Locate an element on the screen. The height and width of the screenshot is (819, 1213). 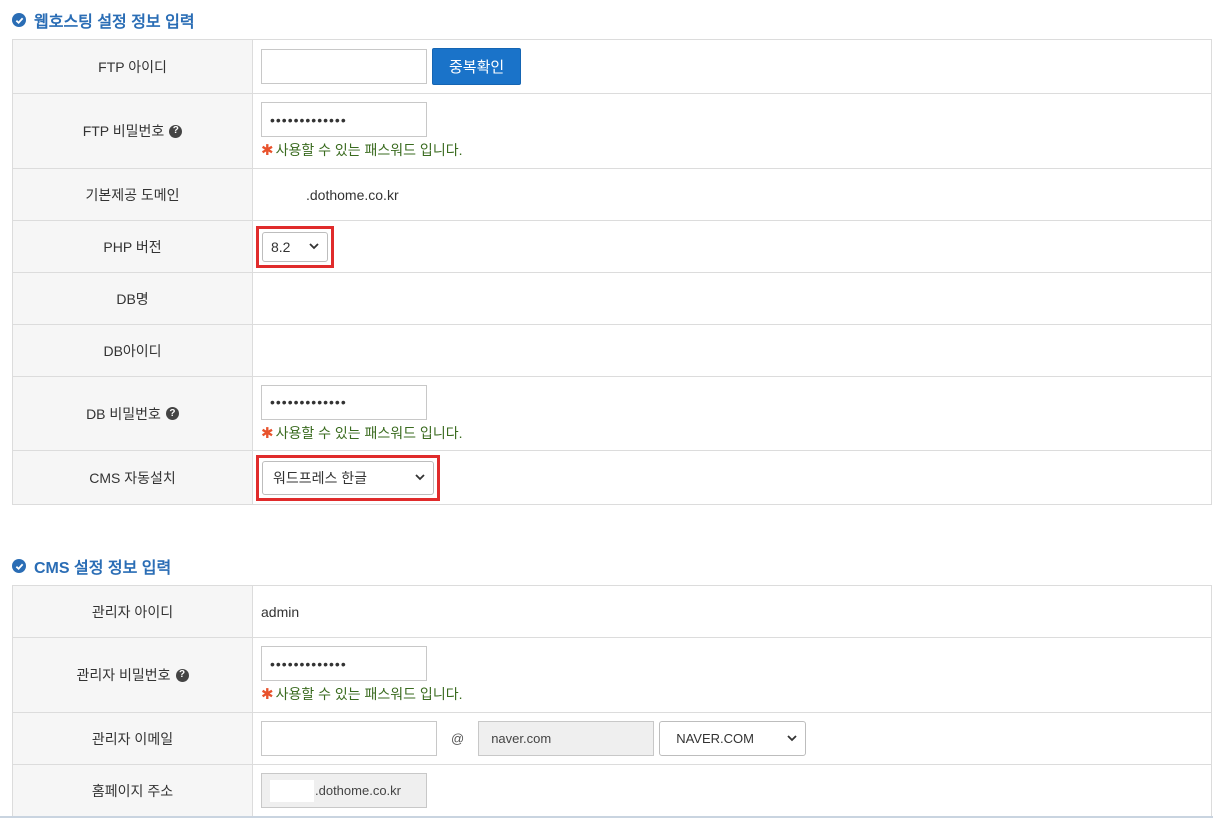
homepage-cell: .dothome.co.kr is located at coordinates (732, 790).